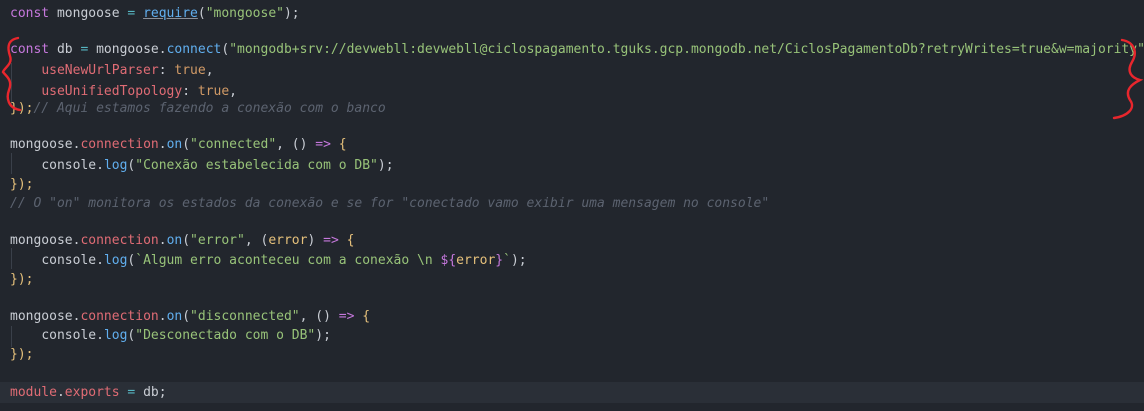  What do you see at coordinates (33, 392) in the screenshot?
I see `identifier: module` at bounding box center [33, 392].